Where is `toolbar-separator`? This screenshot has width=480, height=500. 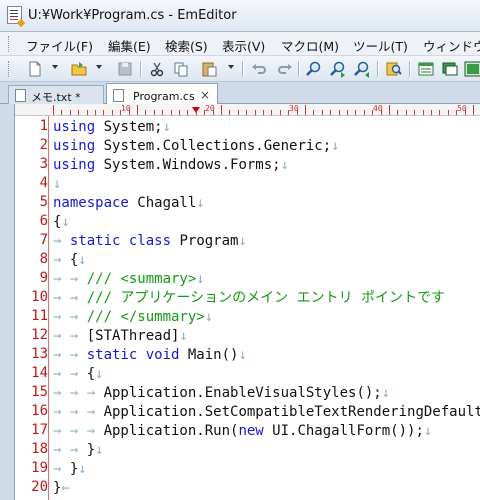 toolbar-separator is located at coordinates (141, 69).